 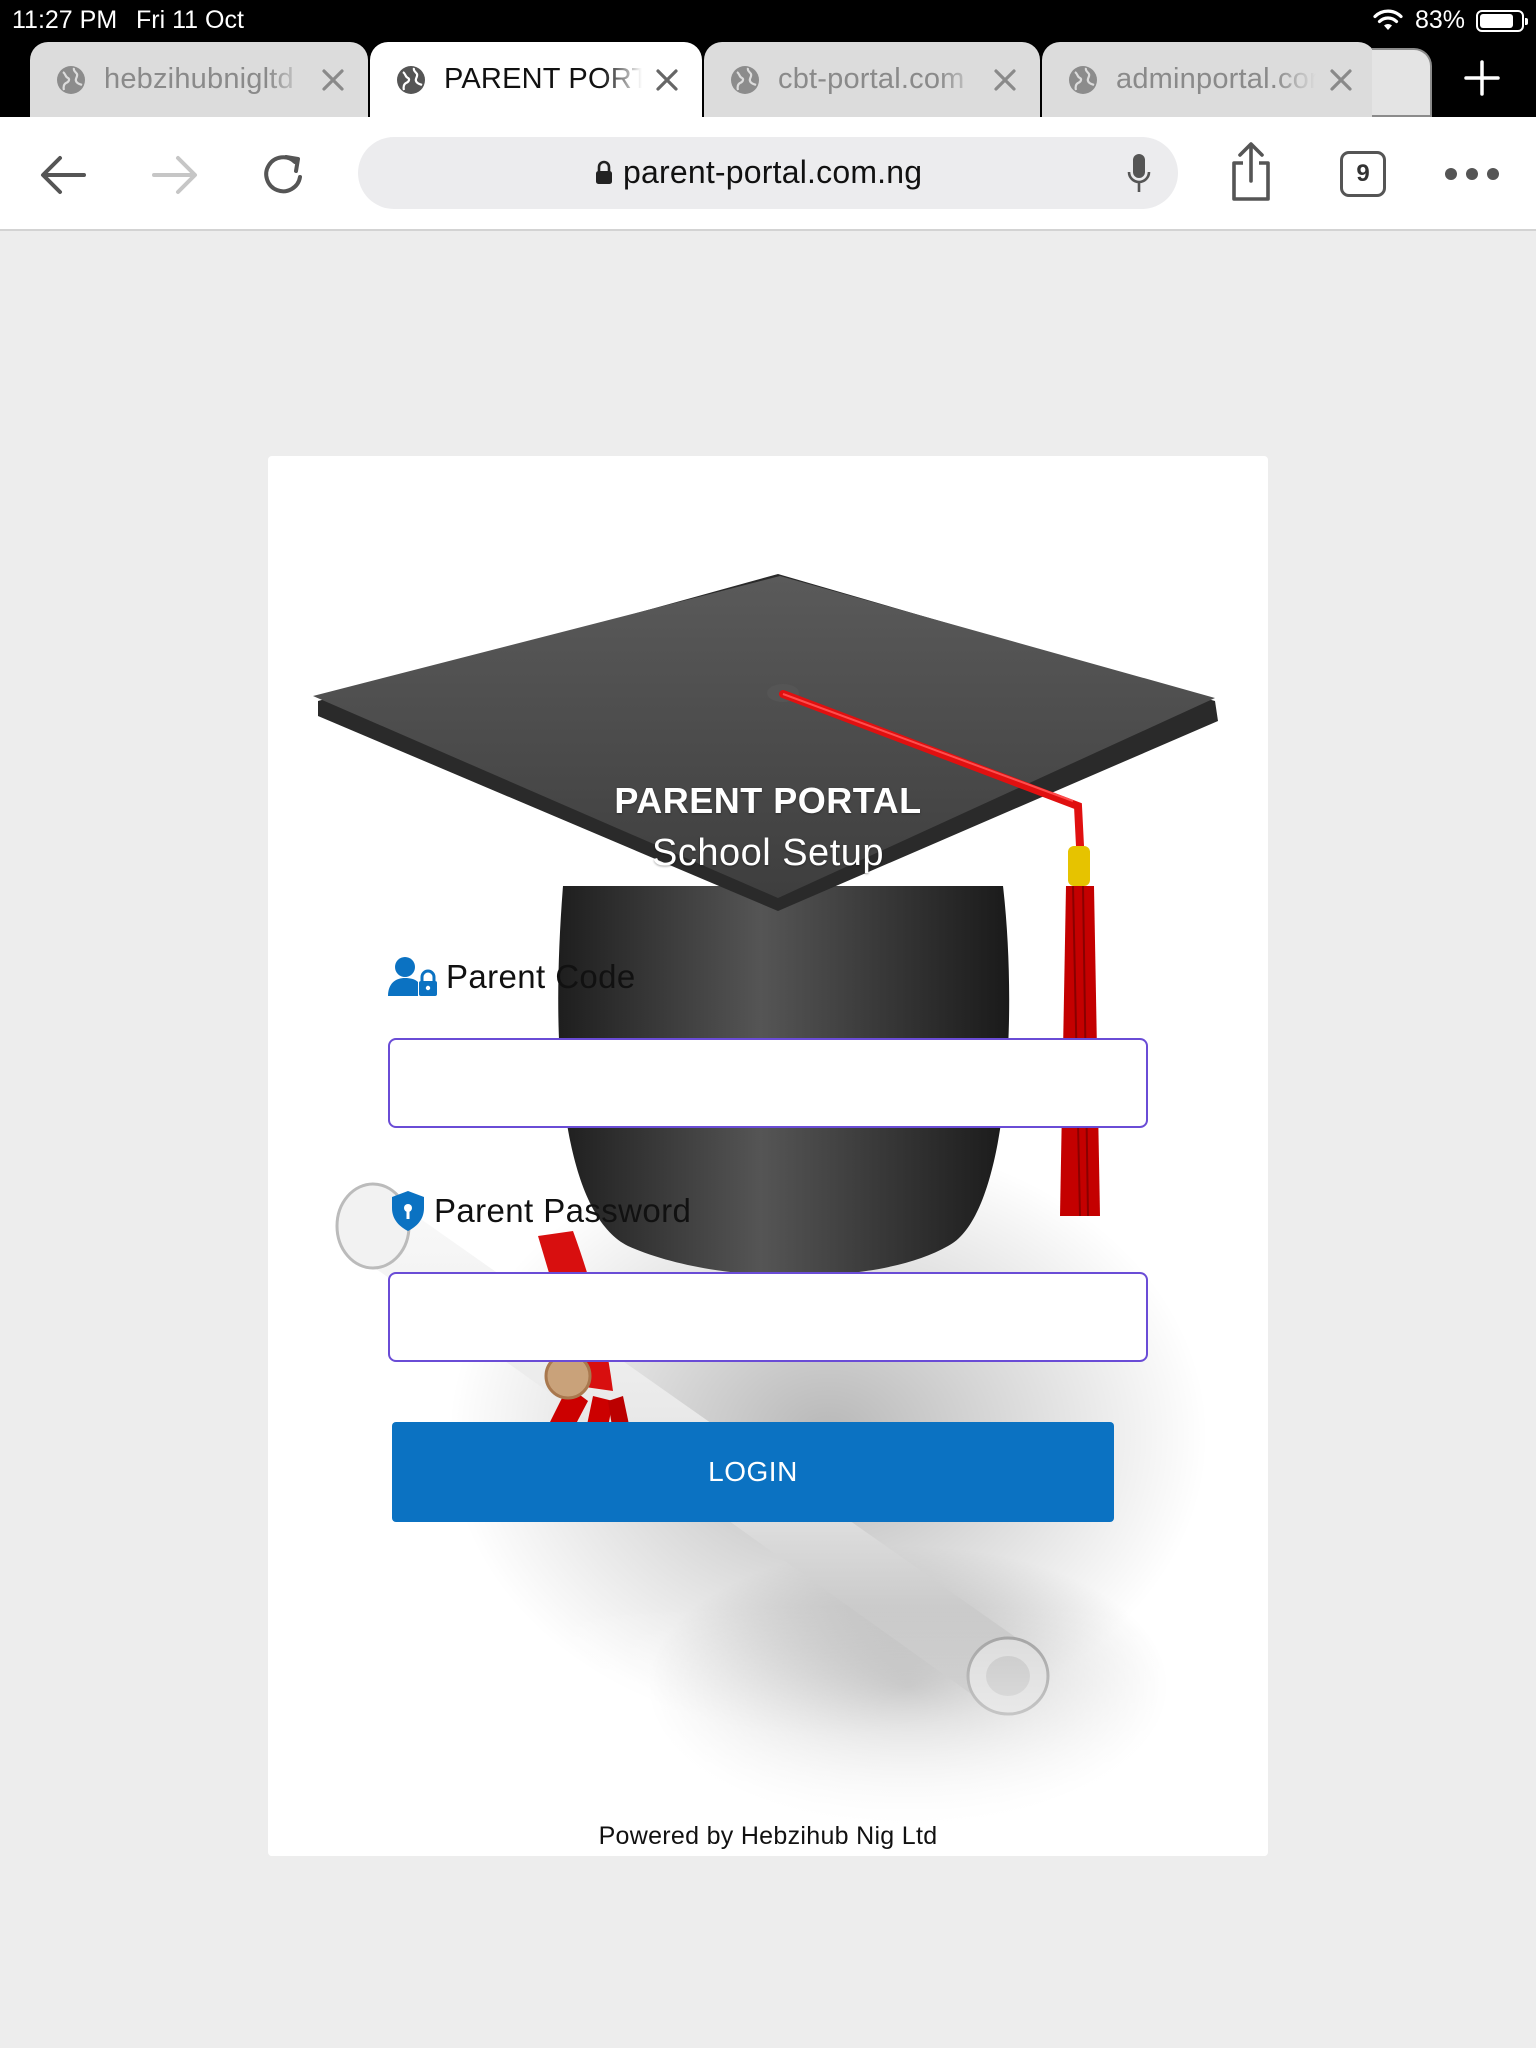 I want to click on tab-count: 9, so click(x=1363, y=173).